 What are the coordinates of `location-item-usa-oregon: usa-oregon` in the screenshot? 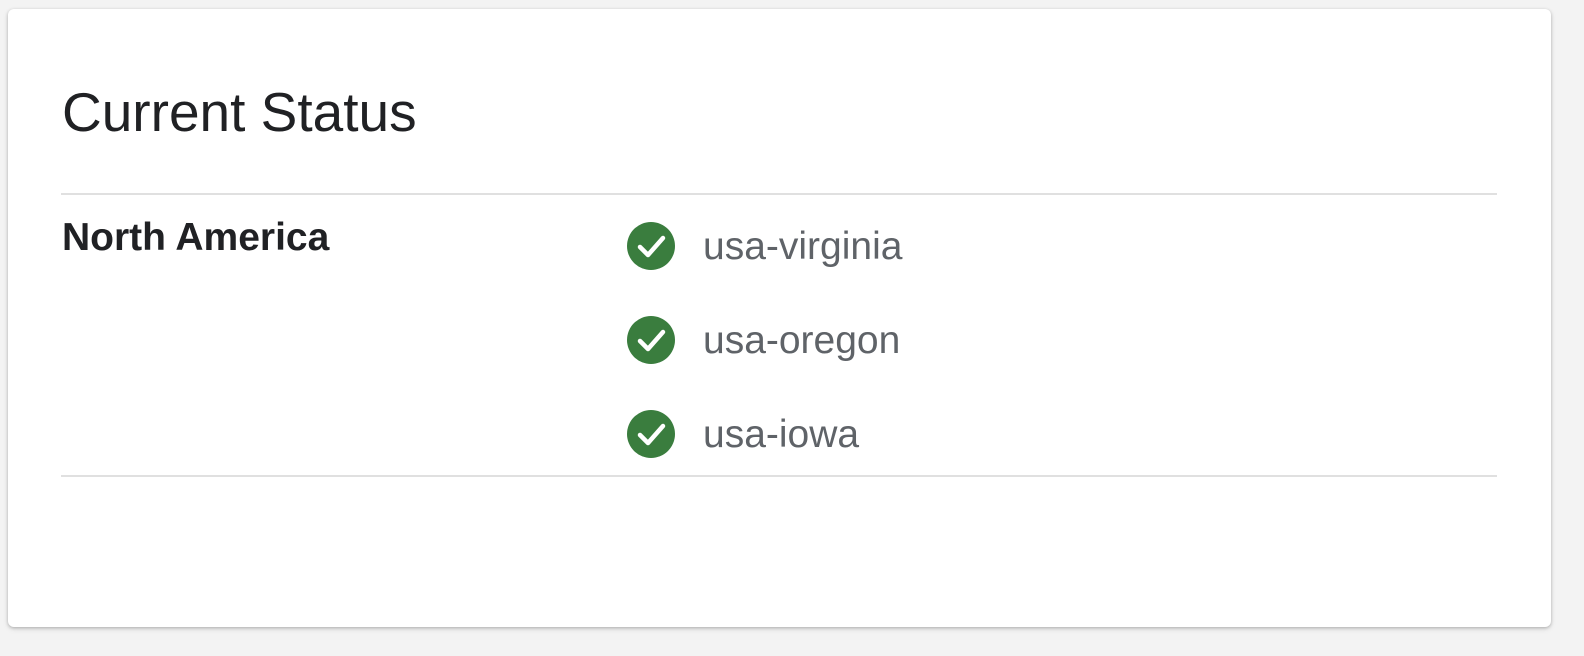 It's located at (764, 340).